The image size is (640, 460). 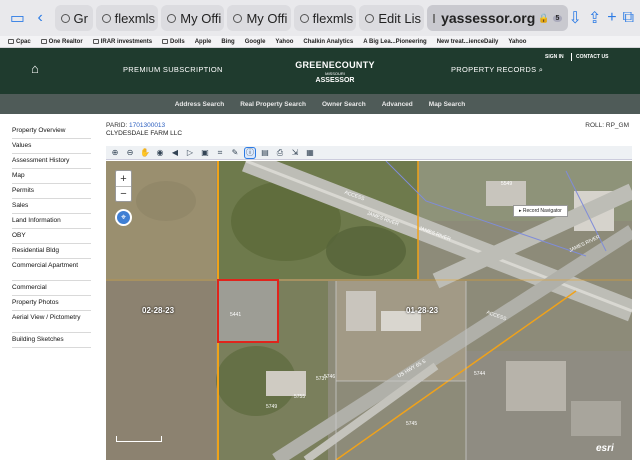 I want to click on sidebar-item-commercial: Commercial, so click(x=51, y=288).